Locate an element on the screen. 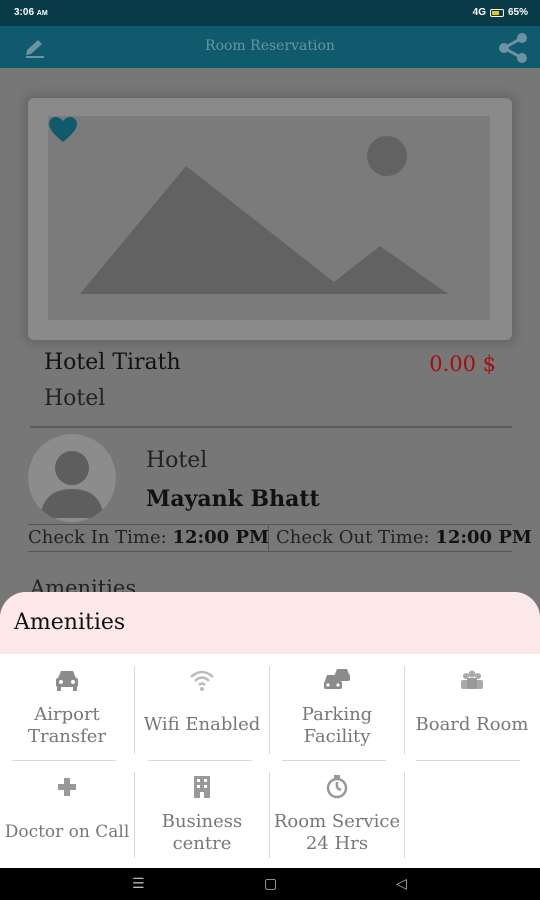 Image resolution: width=540 pixels, height=900 pixels. check-in-value: 12:00 PM is located at coordinates (220, 537).